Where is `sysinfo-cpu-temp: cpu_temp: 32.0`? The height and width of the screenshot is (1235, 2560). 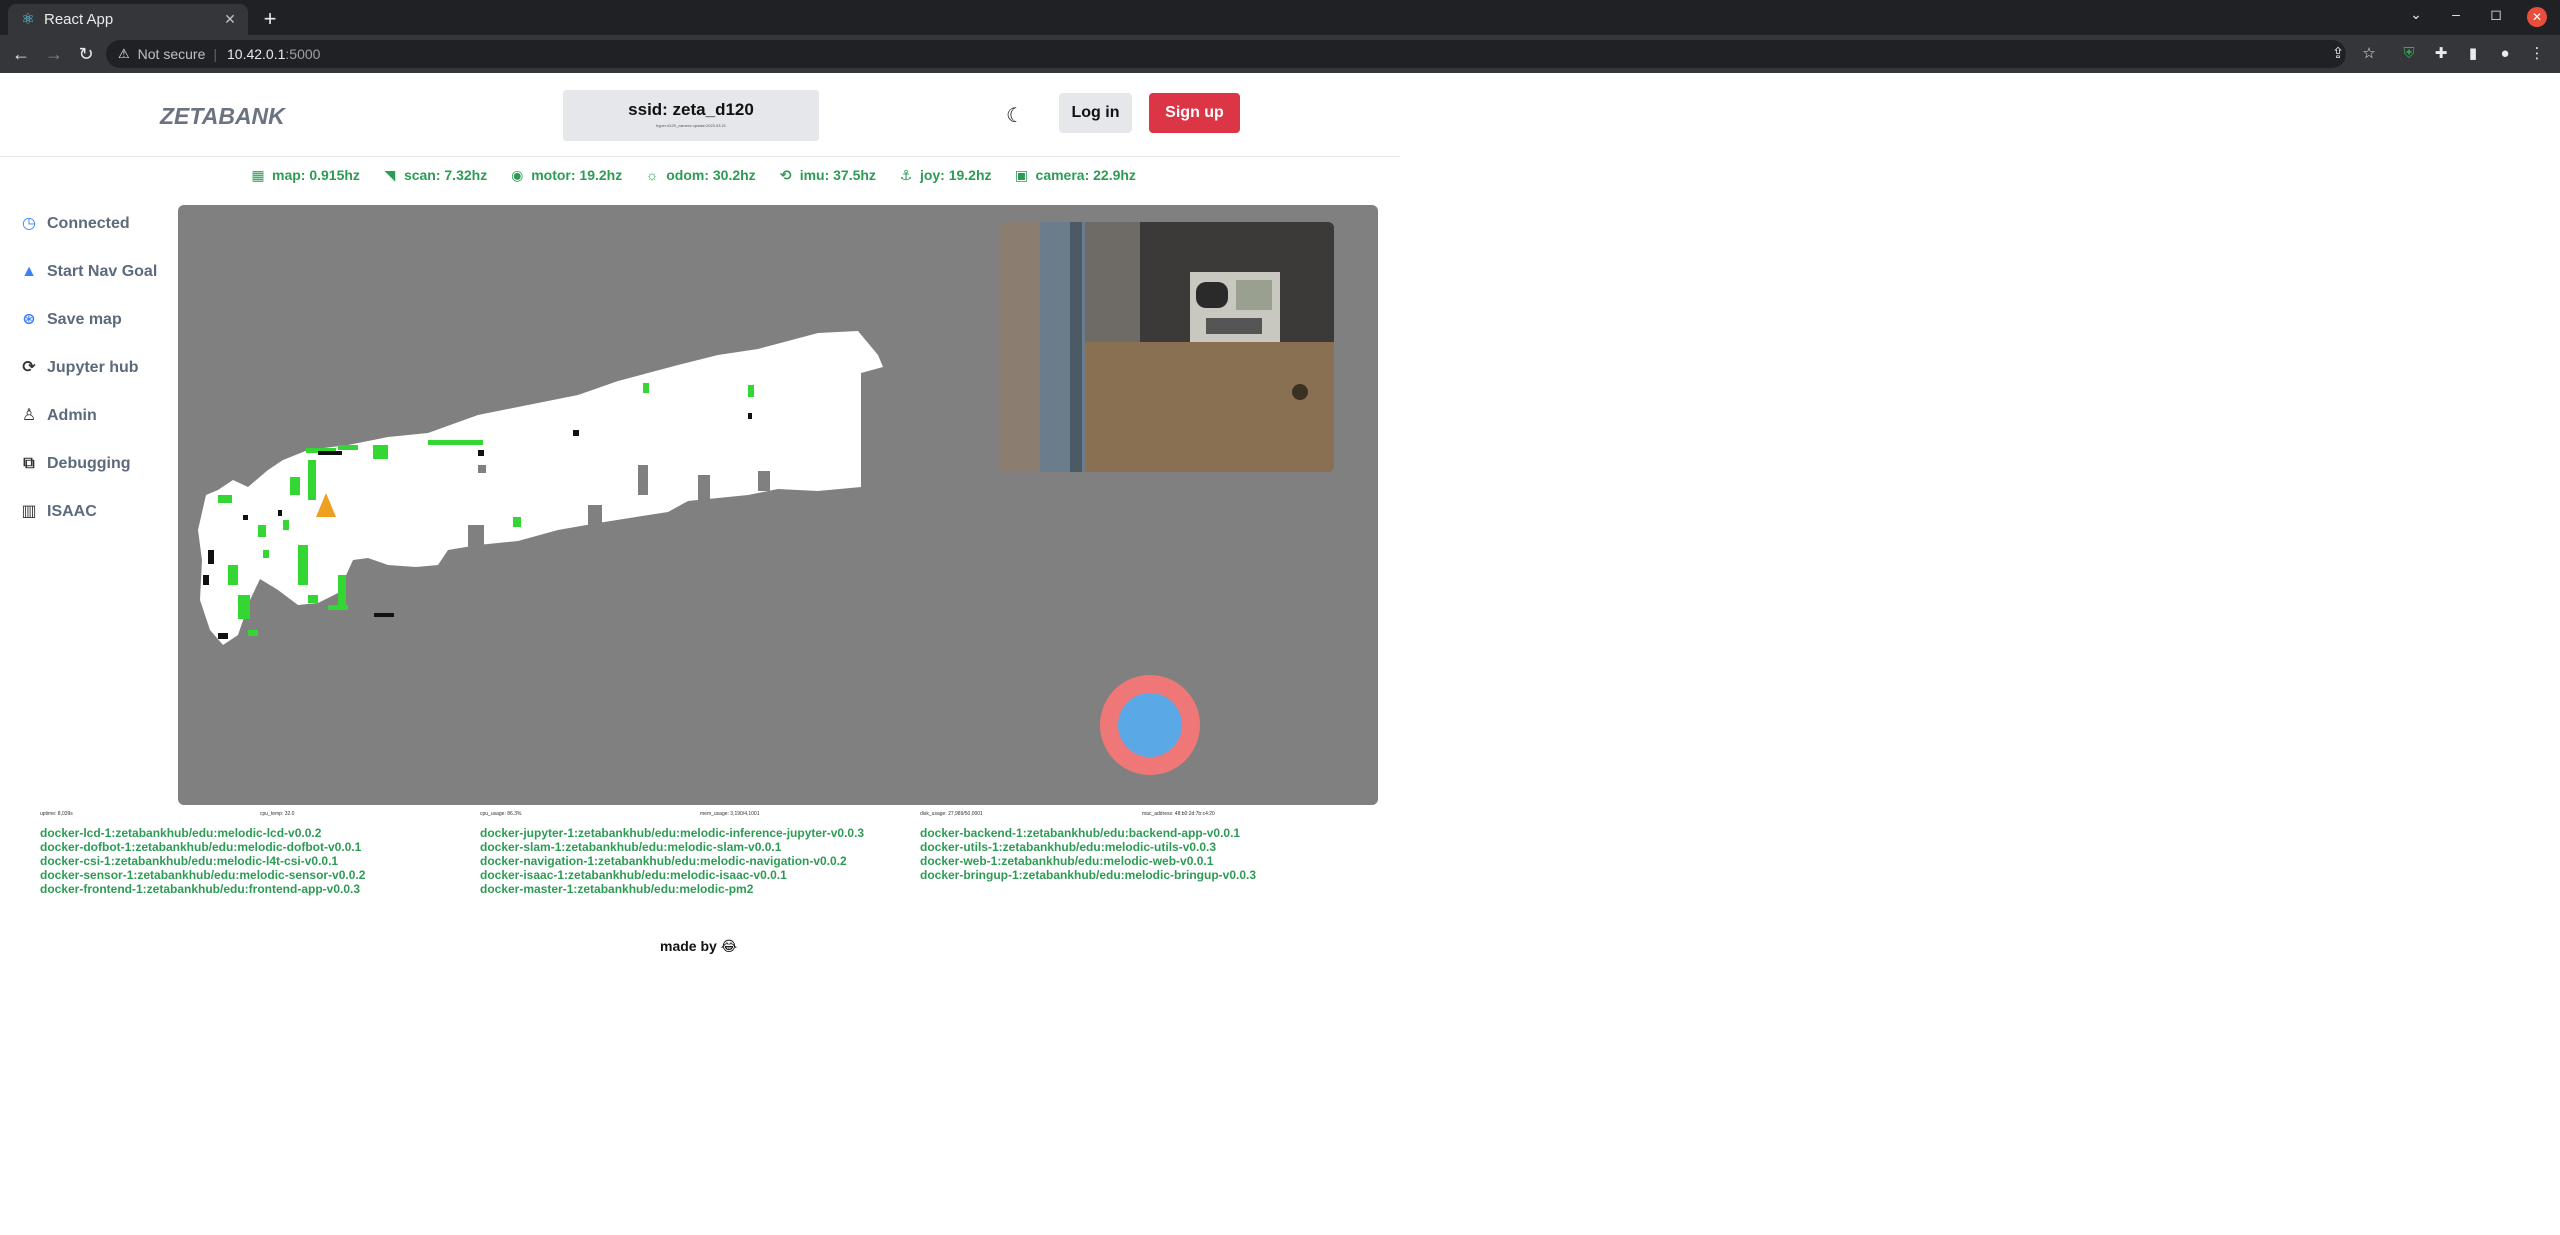 sysinfo-cpu-temp: cpu_temp: 32.0 is located at coordinates (277, 814).